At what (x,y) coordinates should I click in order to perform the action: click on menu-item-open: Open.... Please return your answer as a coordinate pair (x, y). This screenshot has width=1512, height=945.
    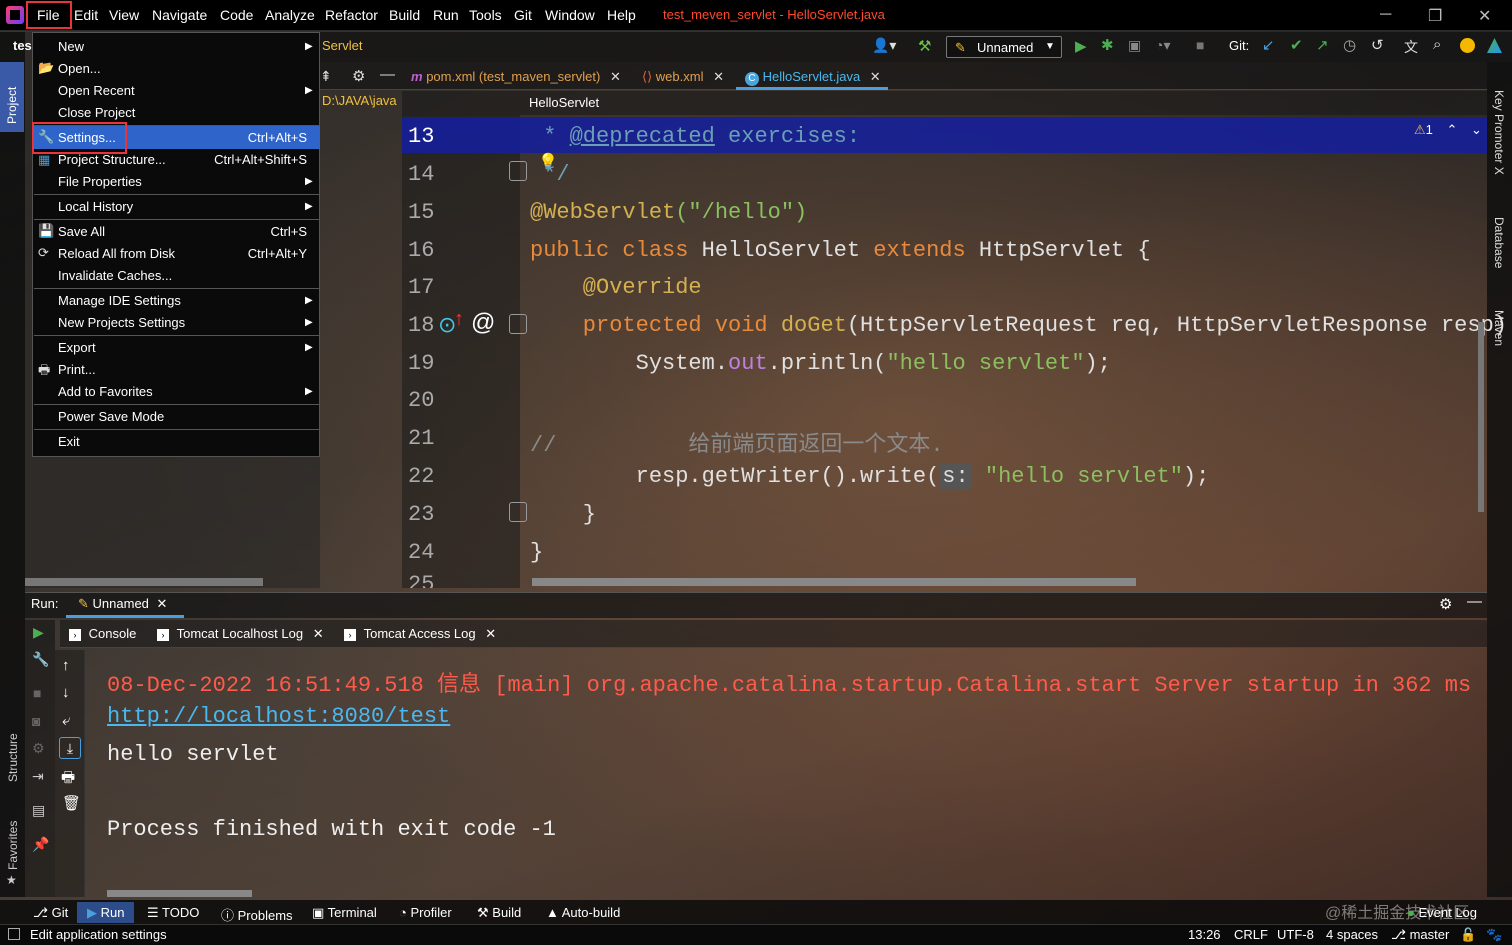
    Looking at the image, I should click on (79, 68).